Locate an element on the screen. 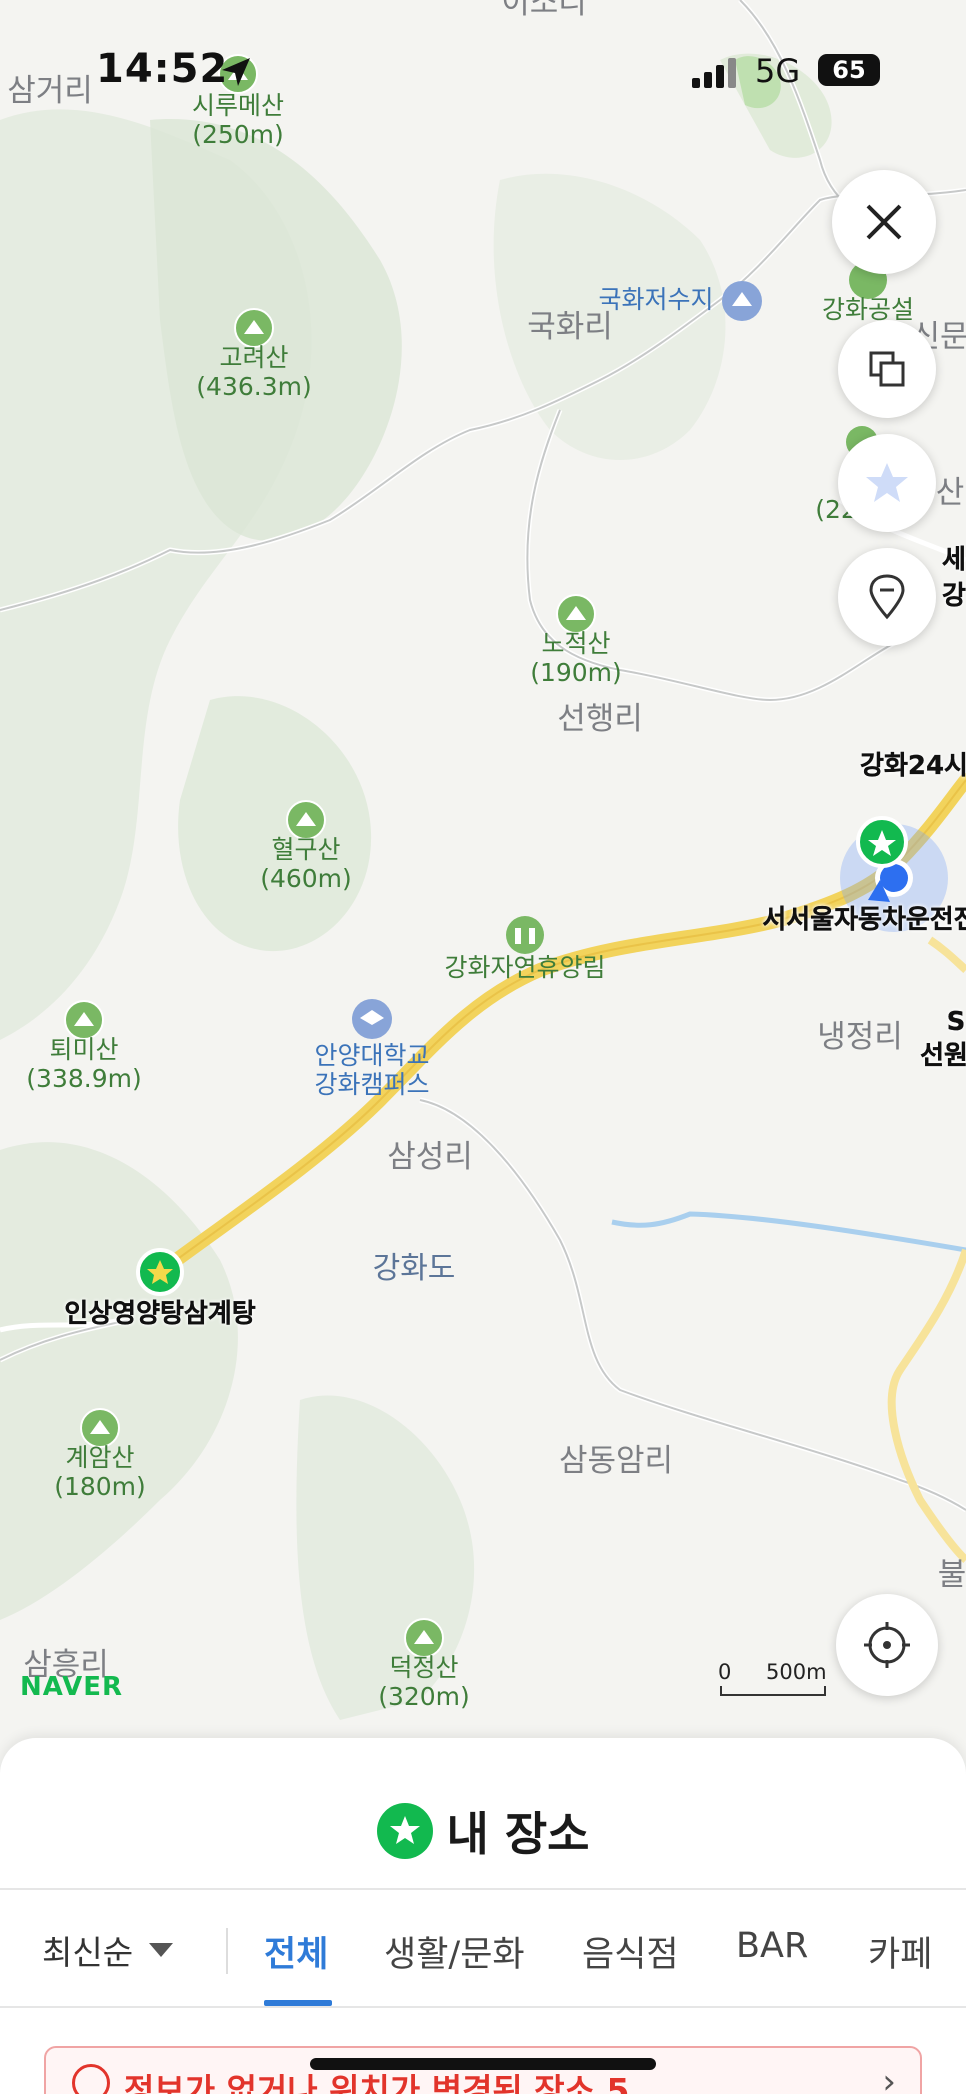 The image size is (966, 2094). village-label: 냉정리 is located at coordinates (860, 1037).